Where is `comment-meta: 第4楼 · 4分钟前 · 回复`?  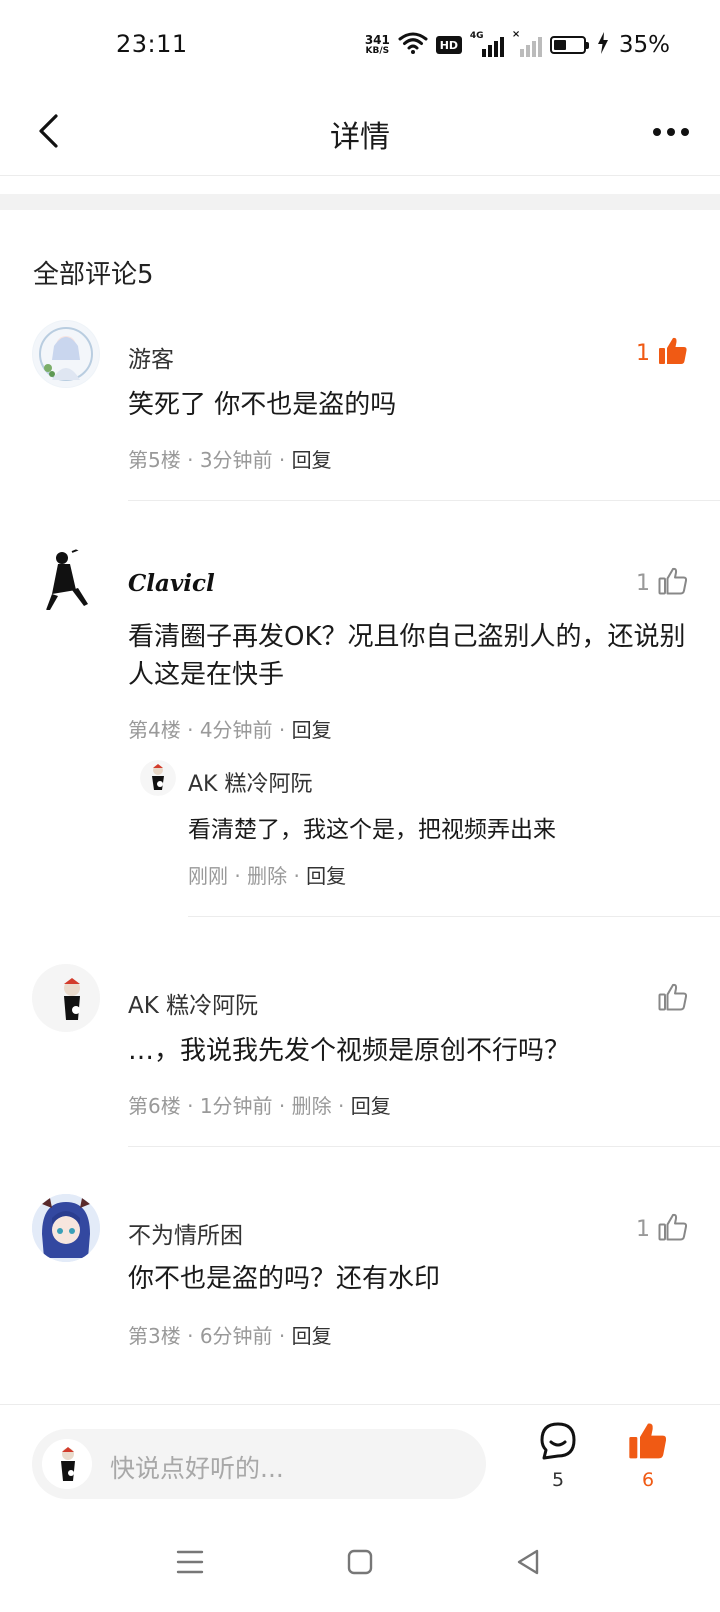 comment-meta: 第4楼 · 4分钟前 · 回复 is located at coordinates (230, 730).